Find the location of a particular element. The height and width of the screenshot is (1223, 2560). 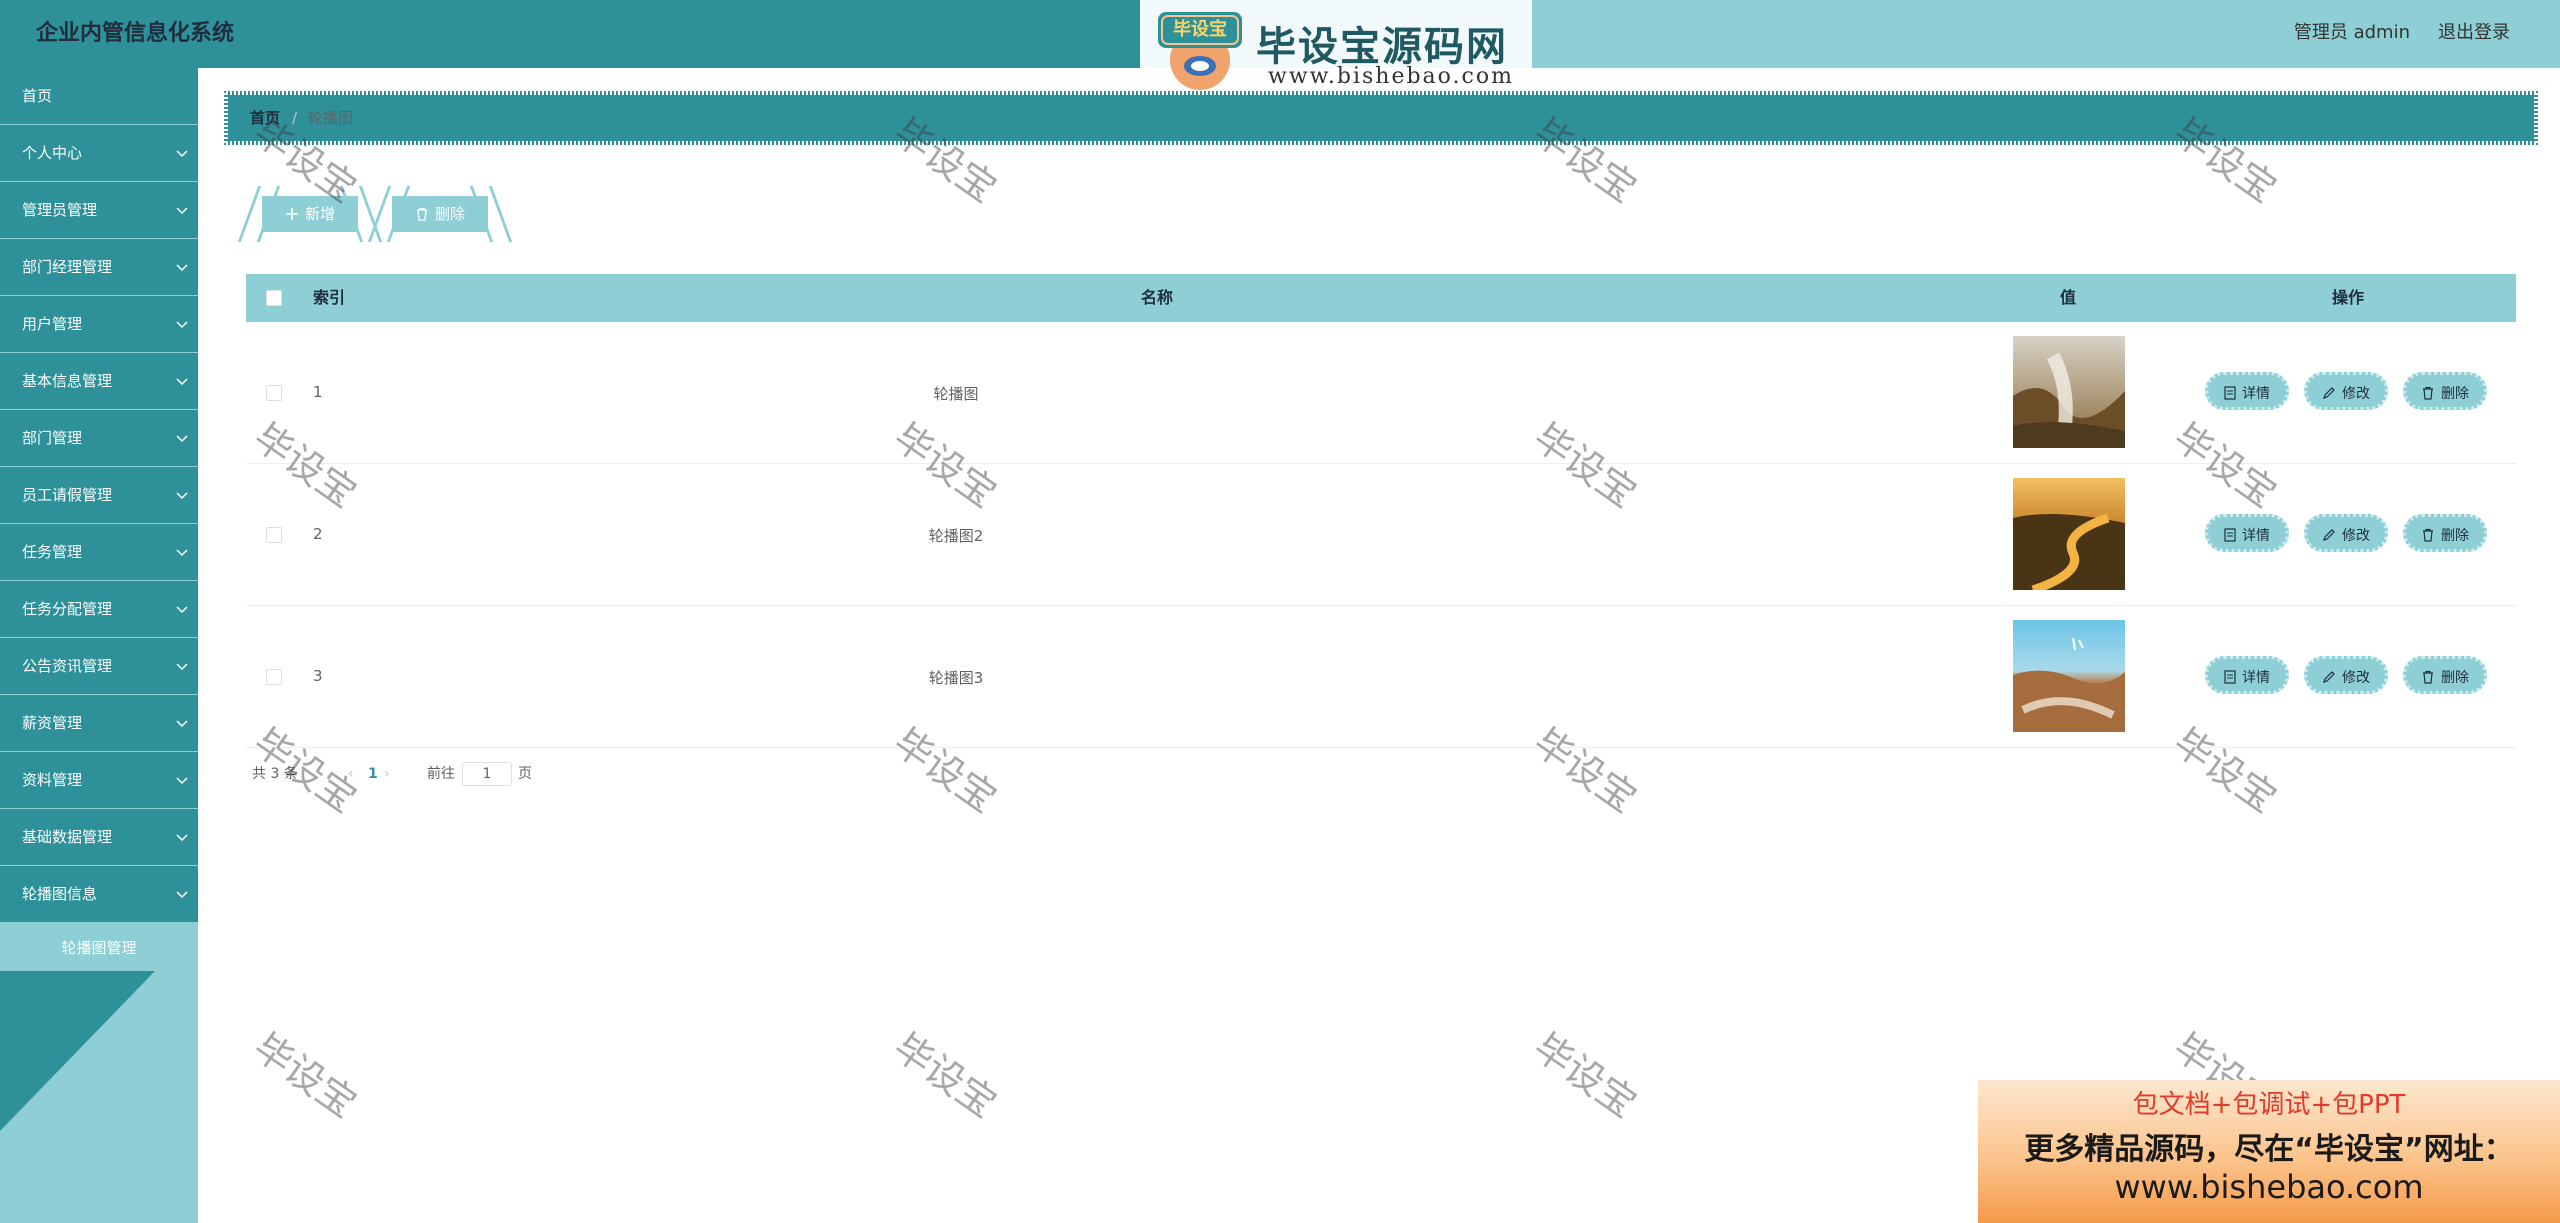

promo-line-headline: 更多精品源码，尽在“毕设宝”网址： is located at coordinates (2269, 1149).